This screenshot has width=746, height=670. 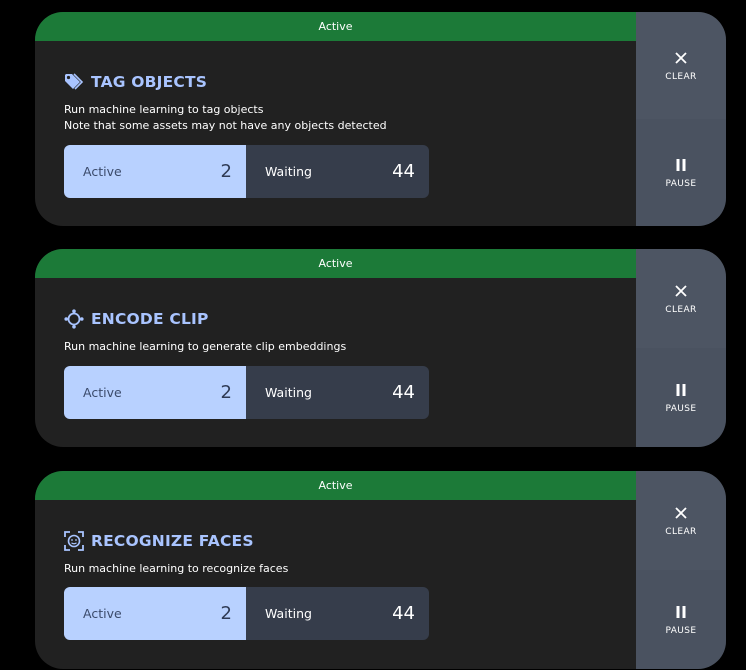 I want to click on tag-icon, so click(x=74, y=82).